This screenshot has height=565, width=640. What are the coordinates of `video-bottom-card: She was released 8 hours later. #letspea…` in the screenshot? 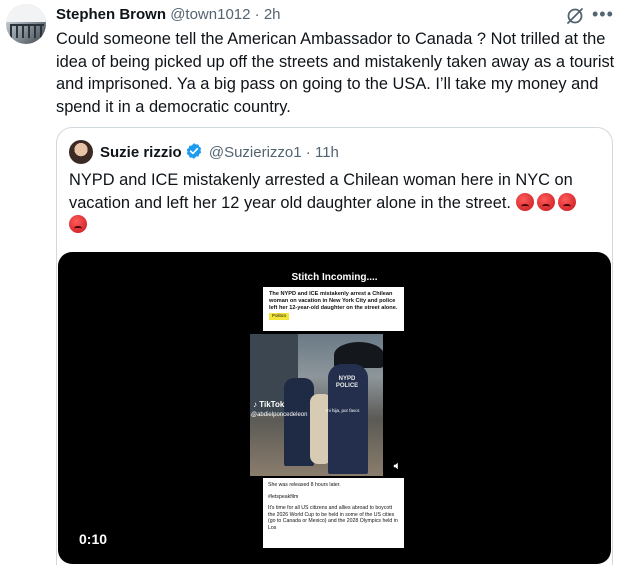 It's located at (333, 513).